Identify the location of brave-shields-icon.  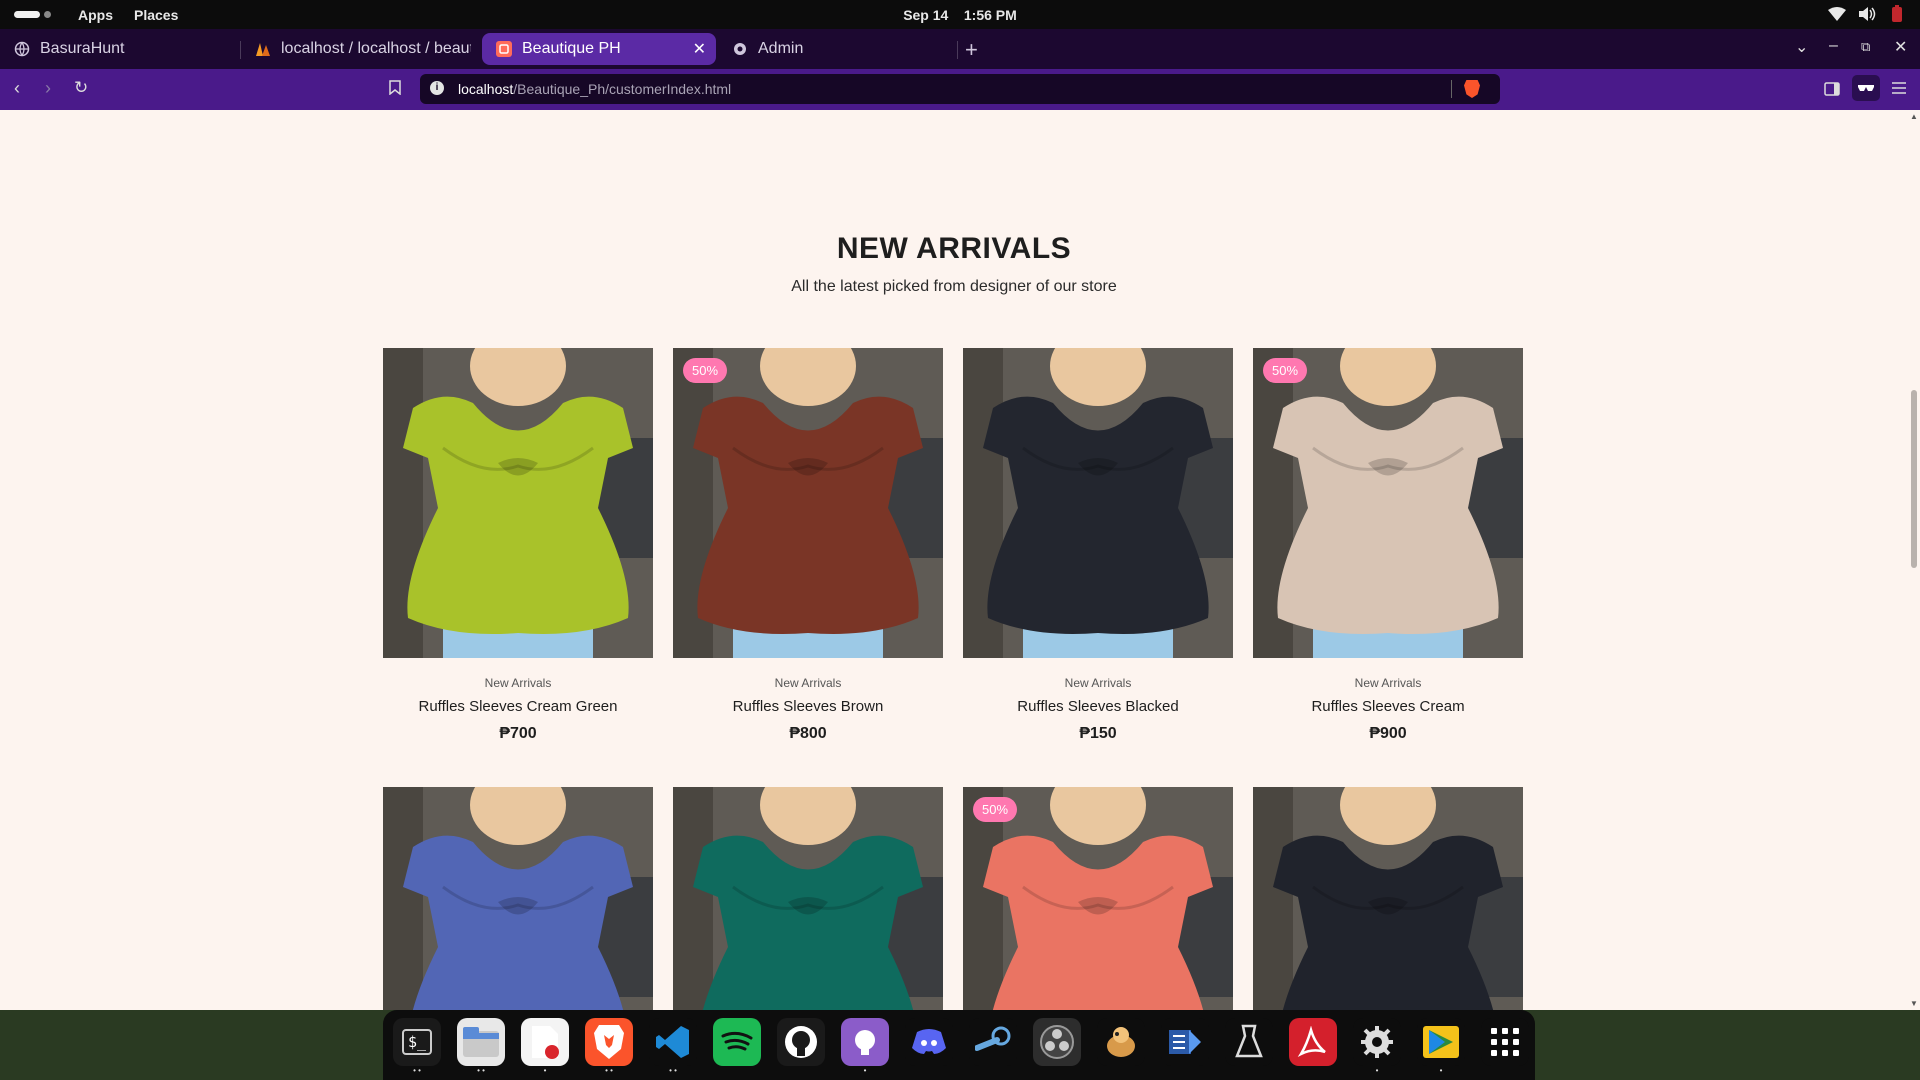
(1472, 89).